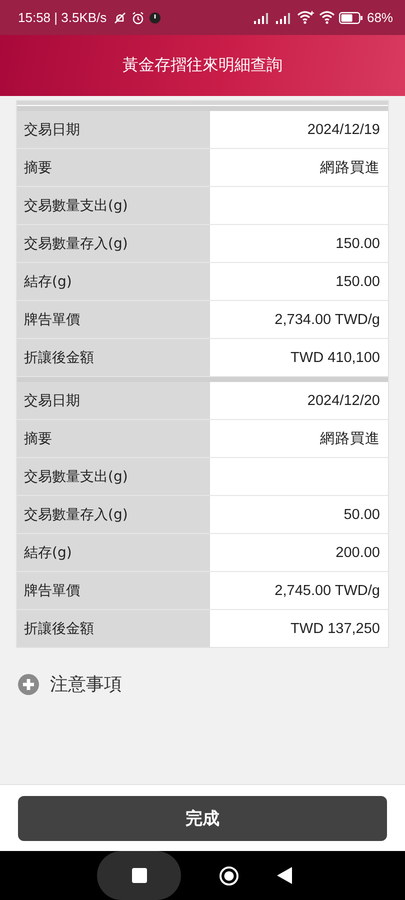 The width and height of the screenshot is (405, 900). I want to click on home-button, so click(229, 876).